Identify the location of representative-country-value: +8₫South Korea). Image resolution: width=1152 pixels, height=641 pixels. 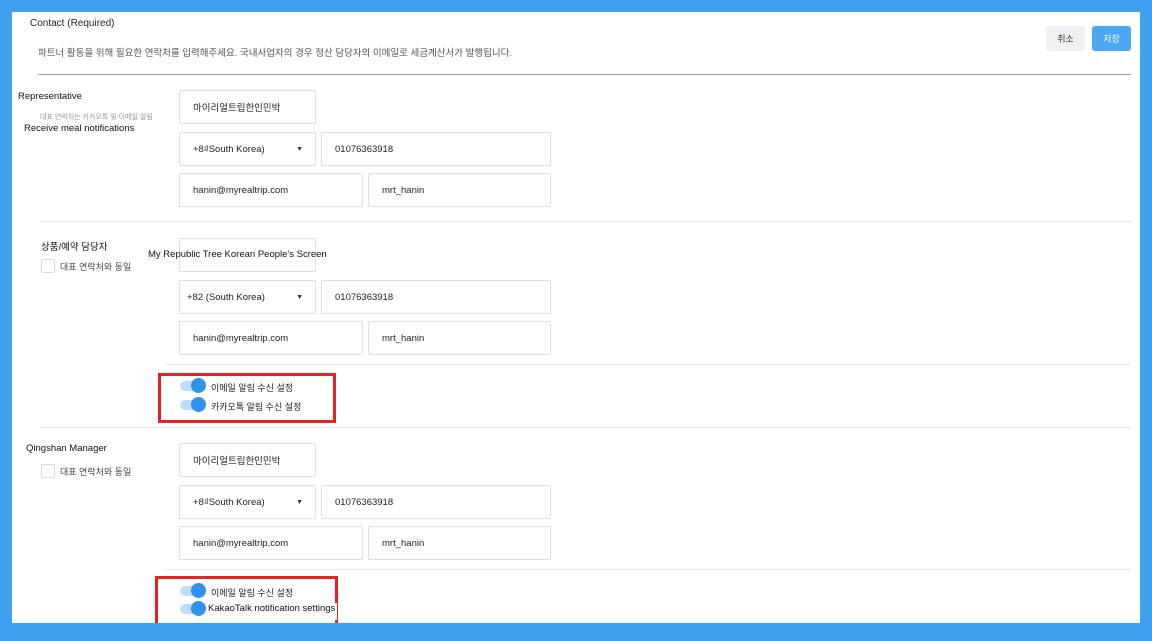
(229, 149).